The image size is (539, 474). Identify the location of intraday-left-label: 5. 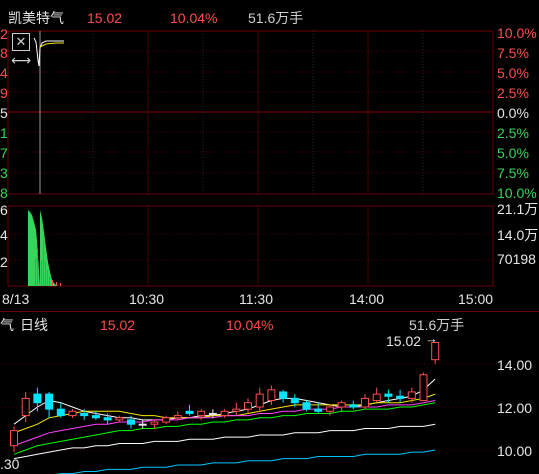
(4, 113).